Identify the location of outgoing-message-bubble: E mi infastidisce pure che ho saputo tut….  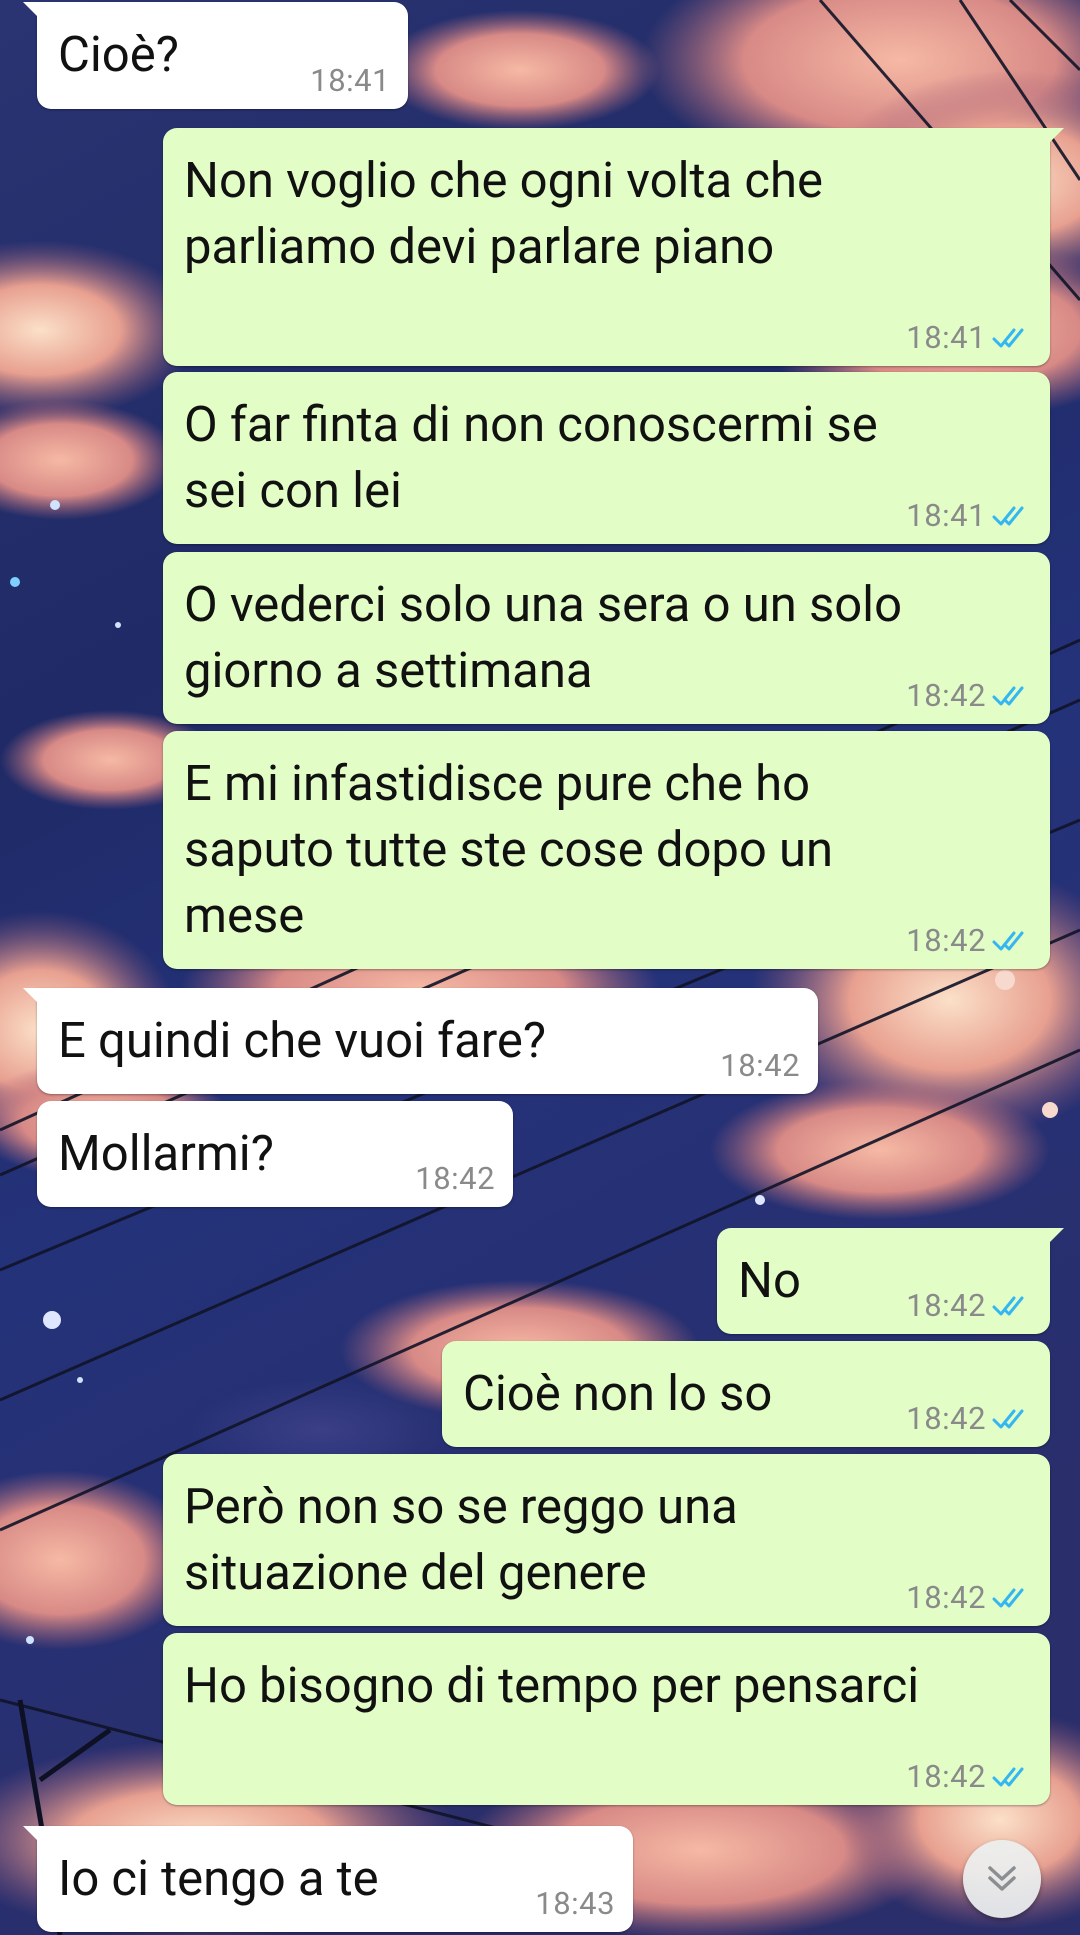
(606, 850).